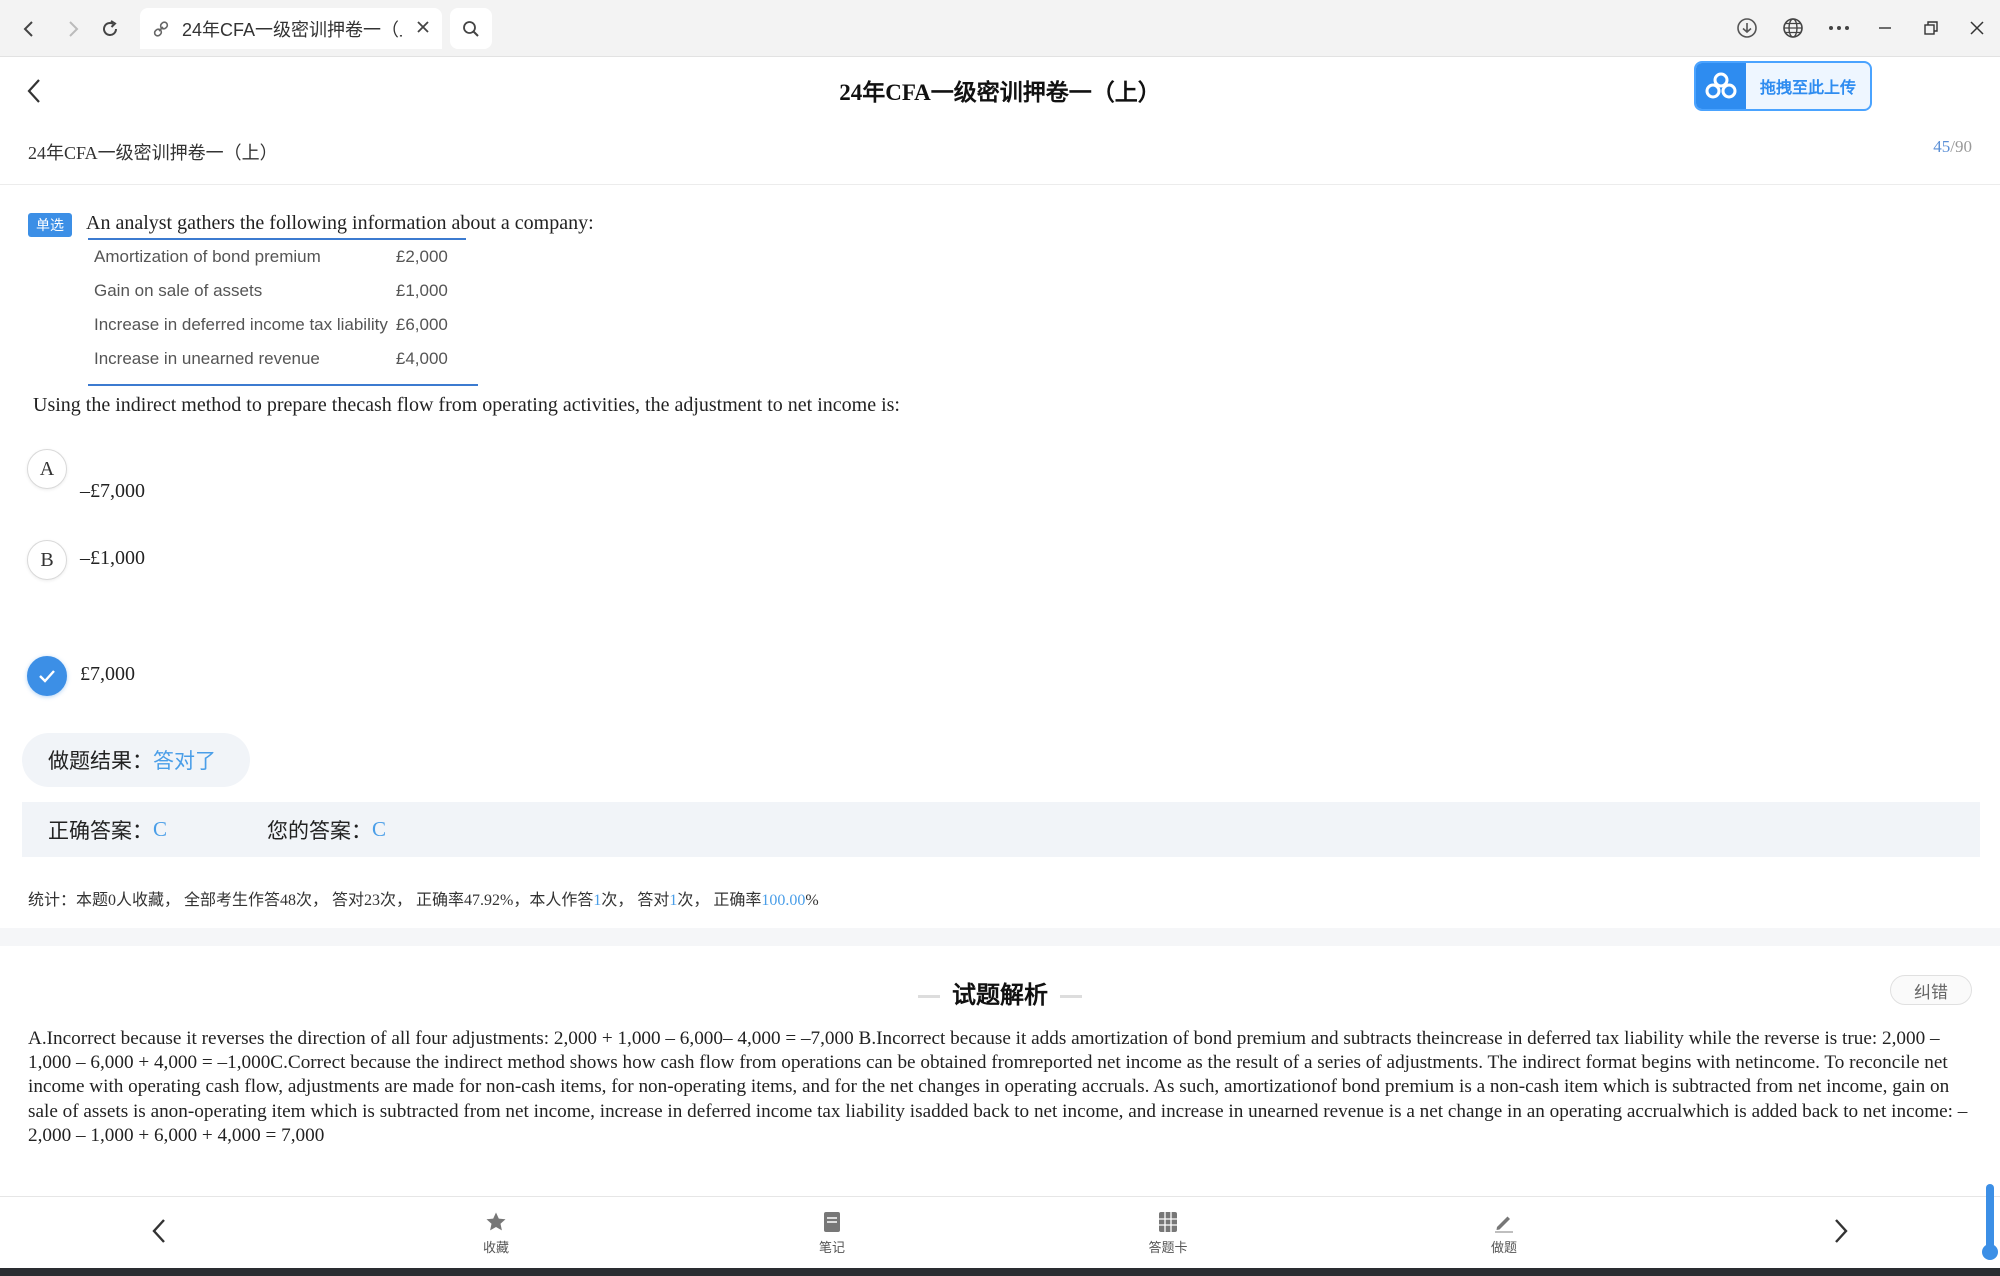 The image size is (2000, 1276). What do you see at coordinates (496, 1221) in the screenshot?
I see `star-icon` at bounding box center [496, 1221].